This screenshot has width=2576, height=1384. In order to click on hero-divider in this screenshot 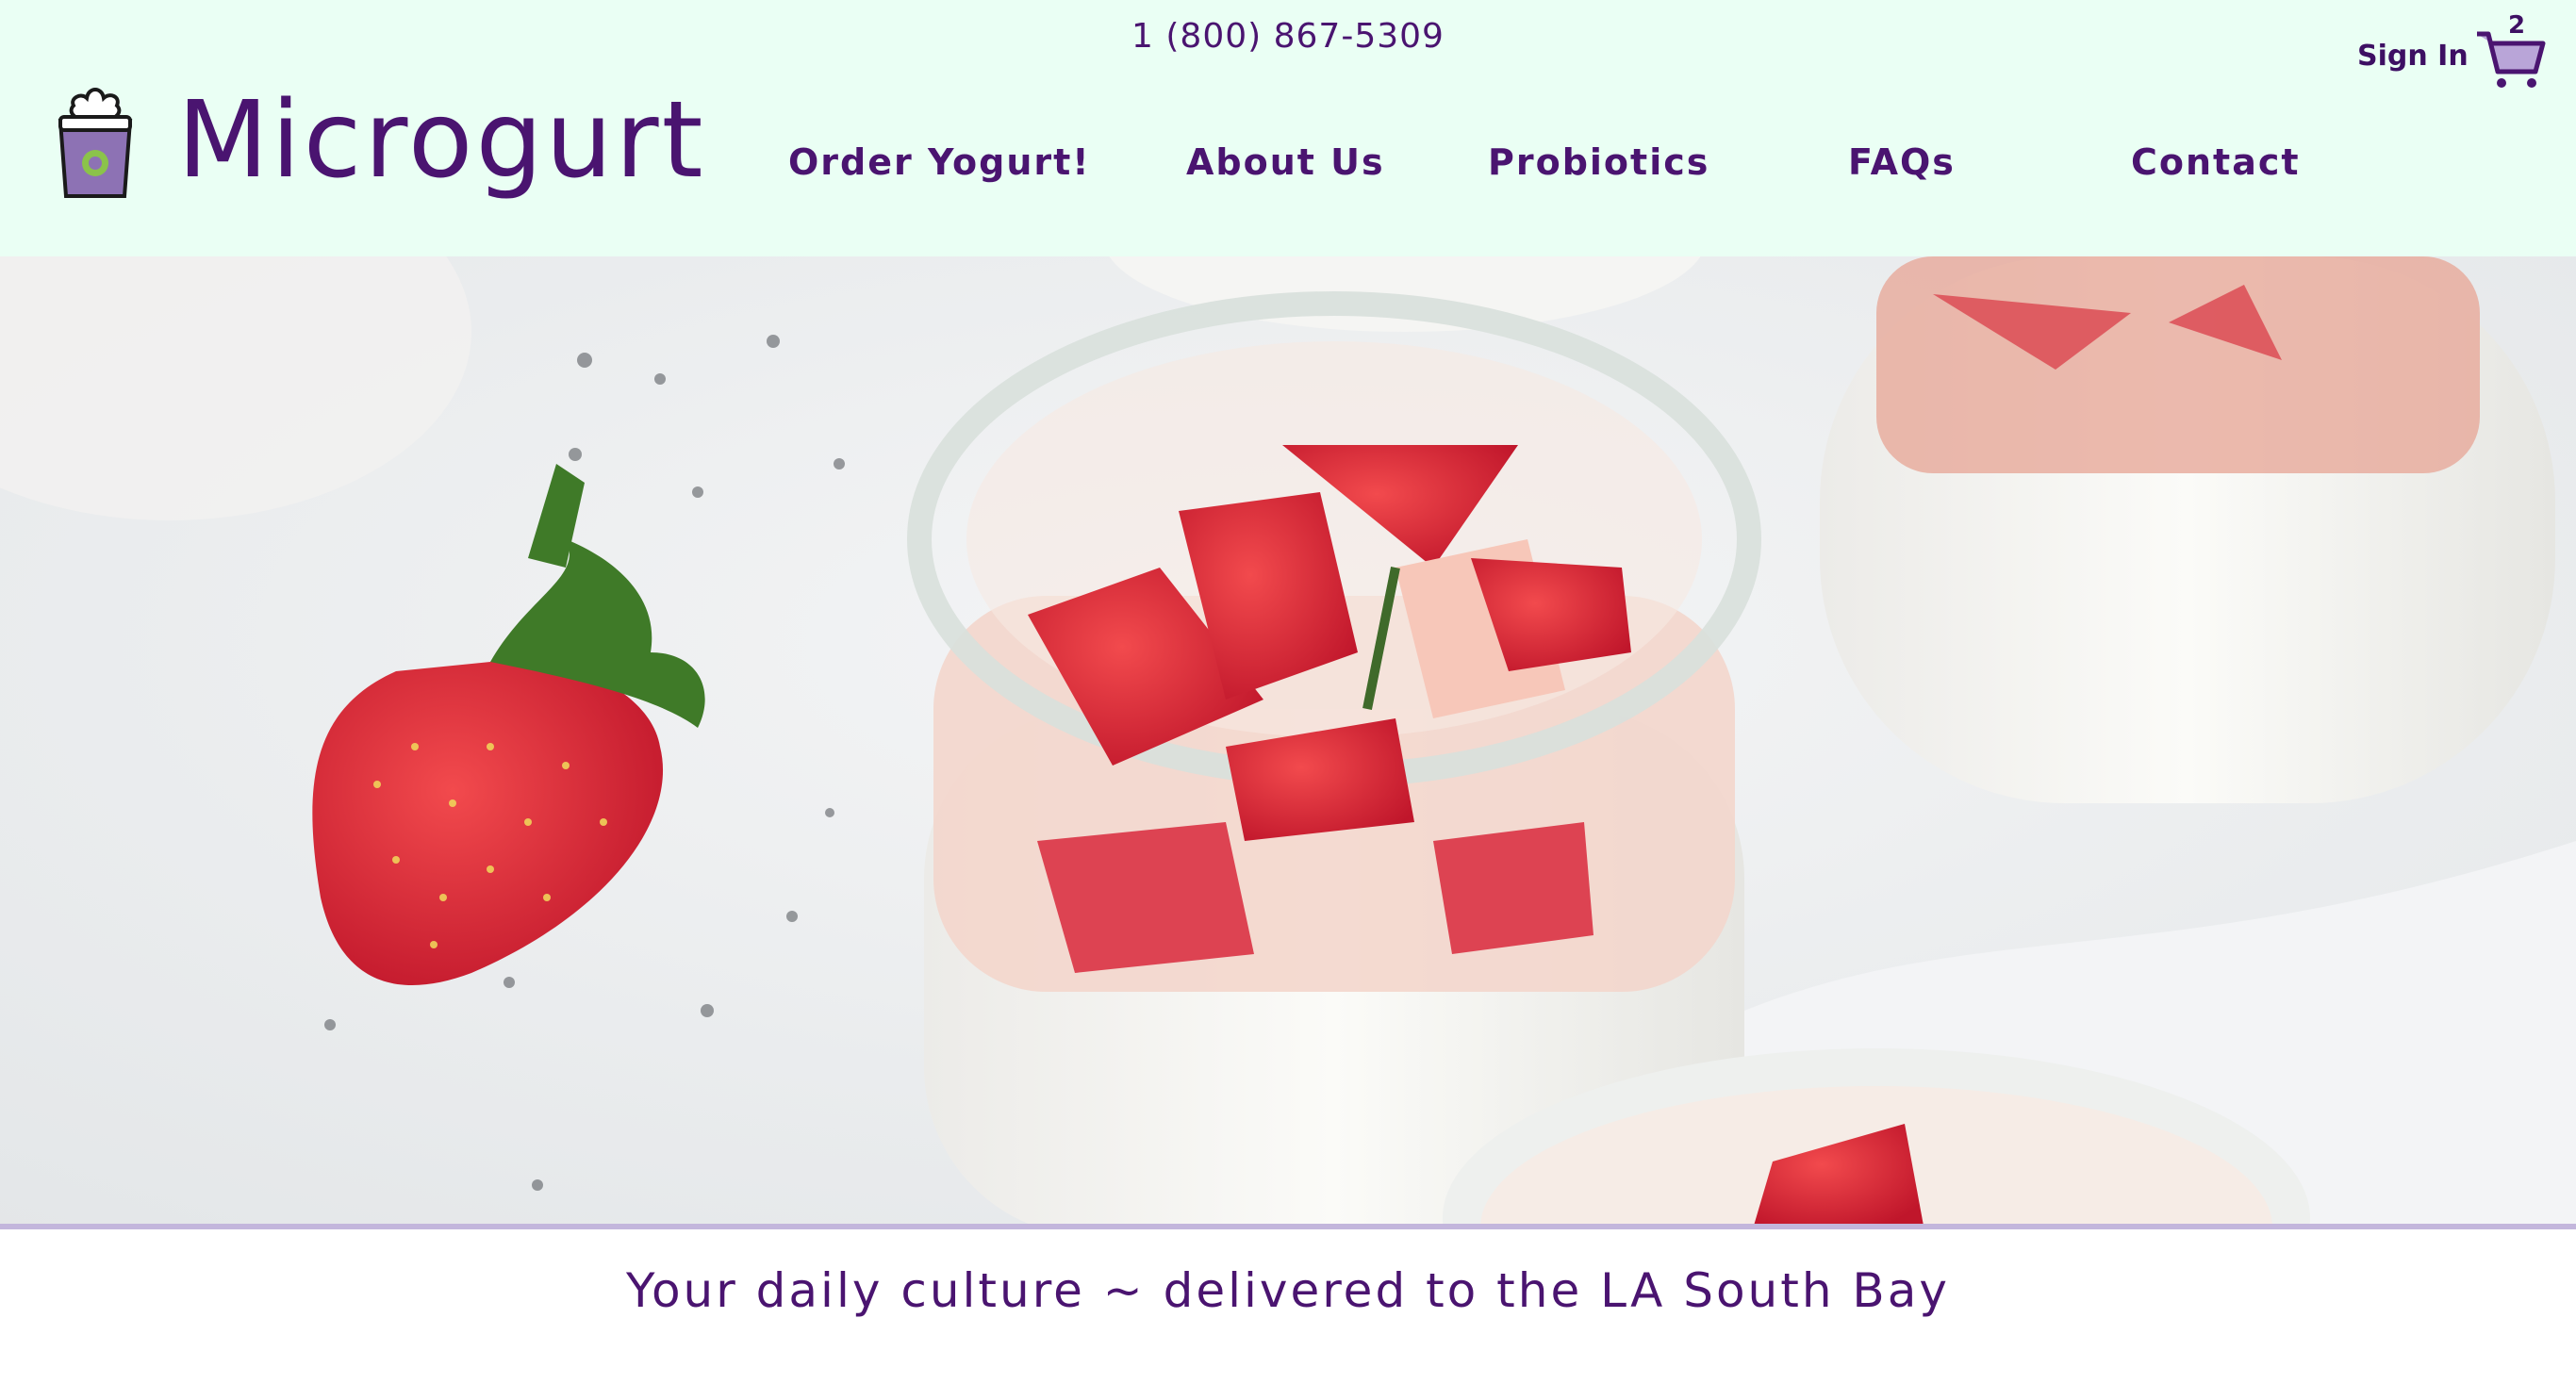, I will do `click(1288, 1227)`.